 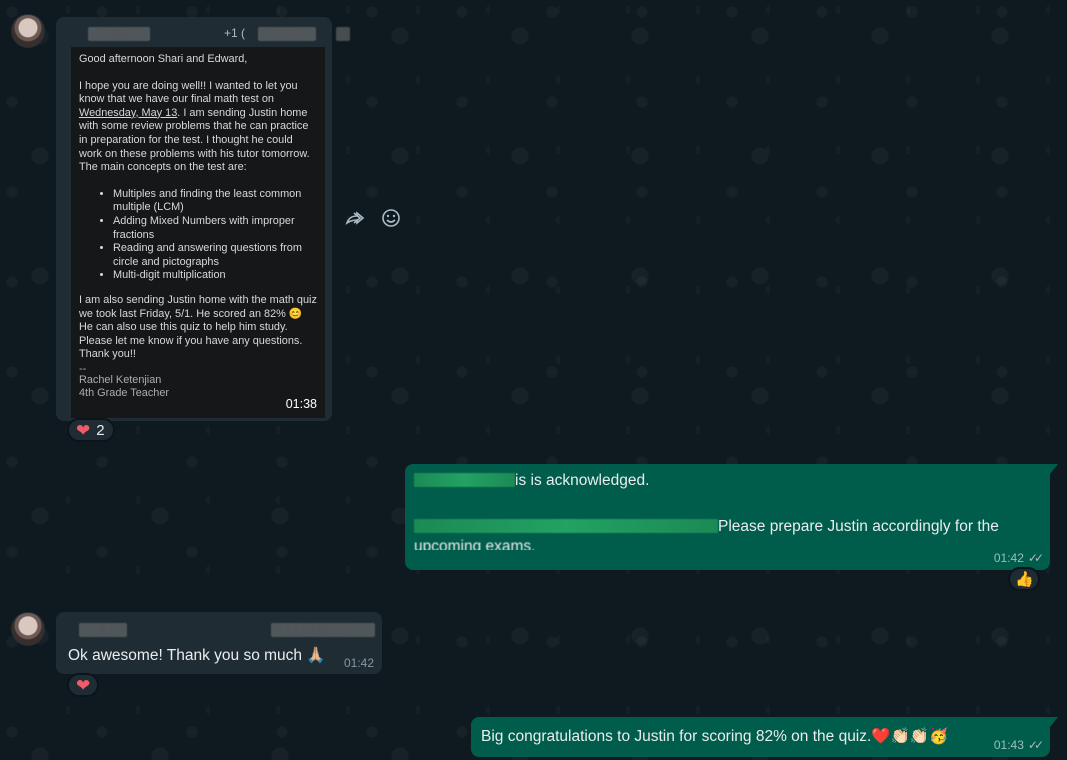 I want to click on message-meta: 01:42 ✓✓, so click(x=1018, y=558).